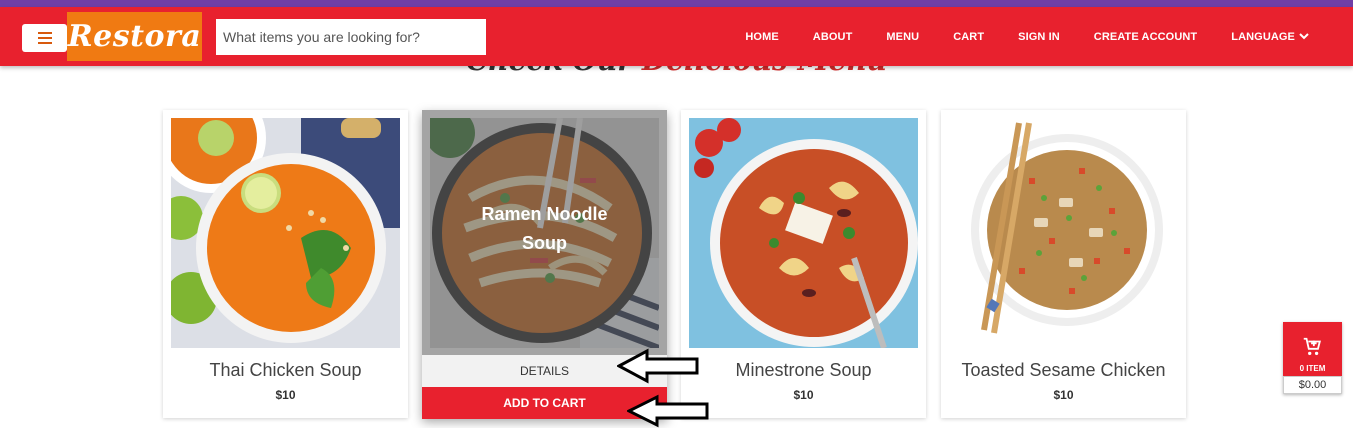 The image size is (1353, 428). What do you see at coordinates (44, 38) in the screenshot?
I see `menu-toggle-icon` at bounding box center [44, 38].